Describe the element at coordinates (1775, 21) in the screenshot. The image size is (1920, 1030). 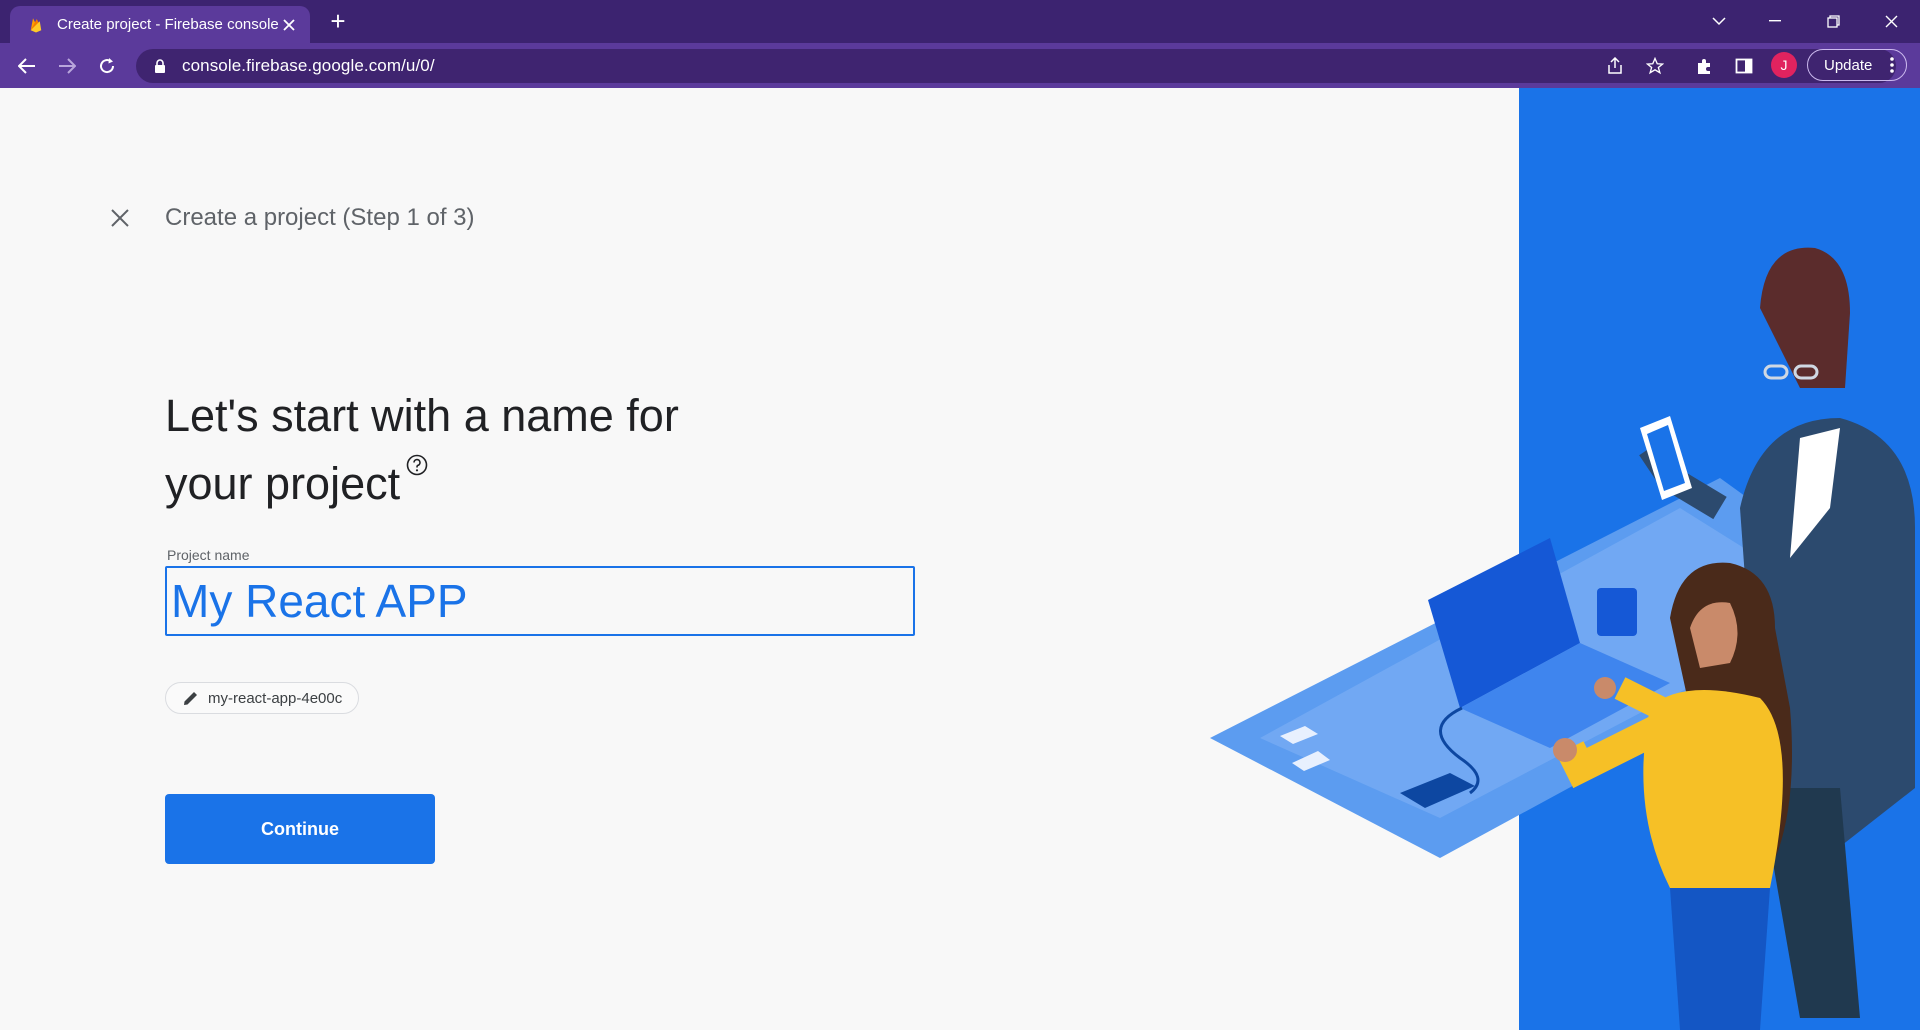
I see `minimize-icon` at that location.